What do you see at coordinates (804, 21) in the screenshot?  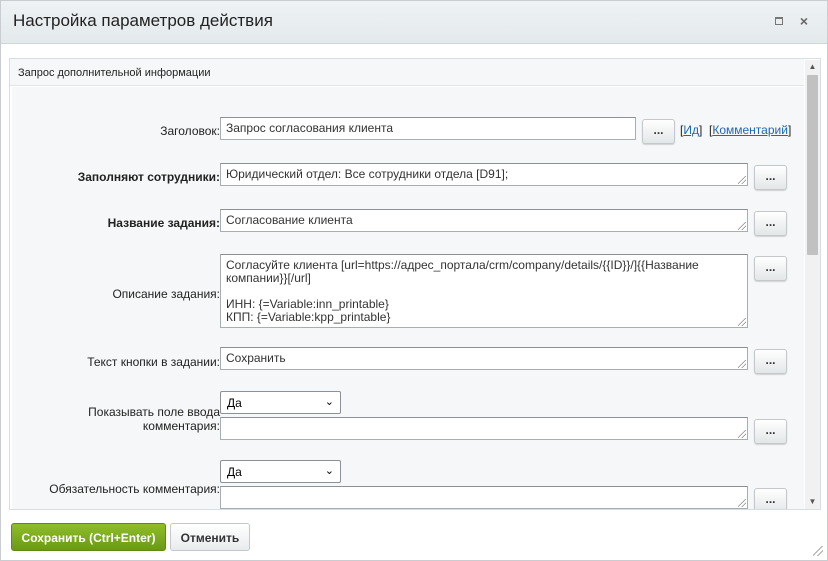 I see `close-icon: ×` at bounding box center [804, 21].